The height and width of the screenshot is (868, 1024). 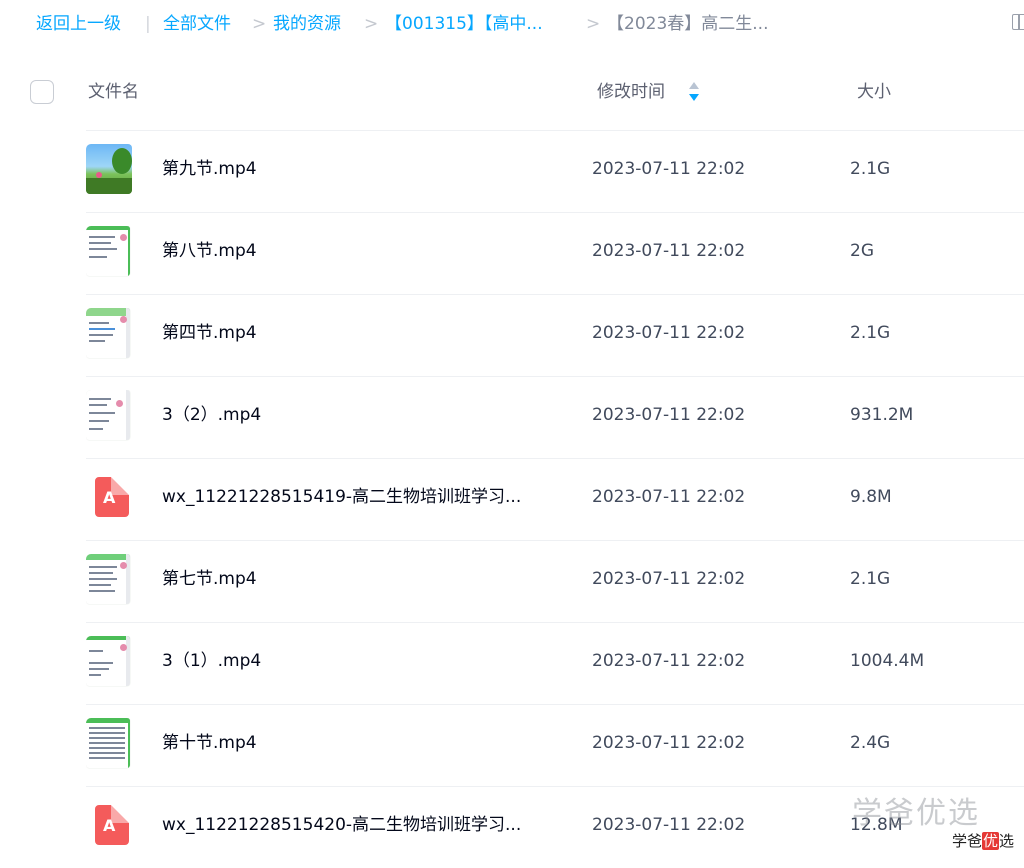 I want to click on file-row: 第九节.mp4 2023-07-11 22:02 2.1G, so click(x=555, y=171).